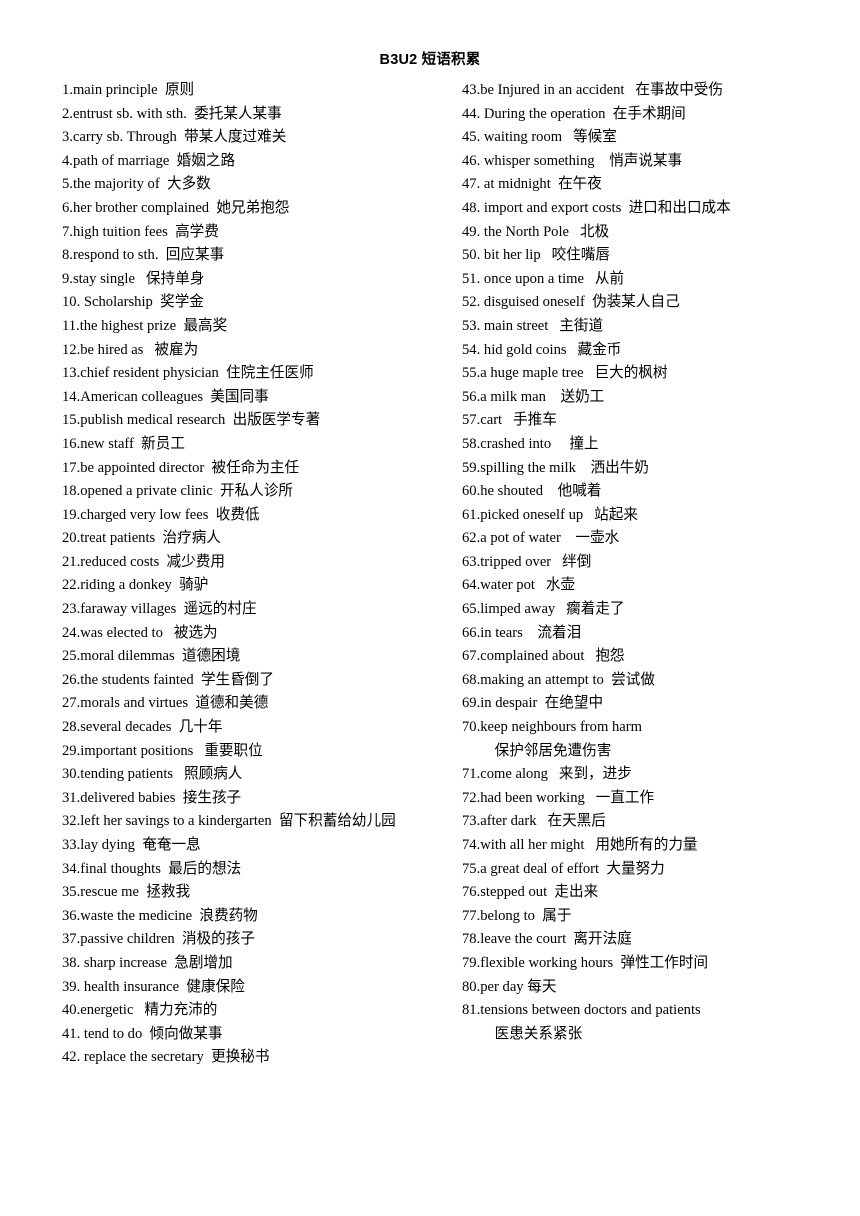 The width and height of the screenshot is (860, 1216). I want to click on list-item: 61.picked oneself up 站起来, so click(550, 514).